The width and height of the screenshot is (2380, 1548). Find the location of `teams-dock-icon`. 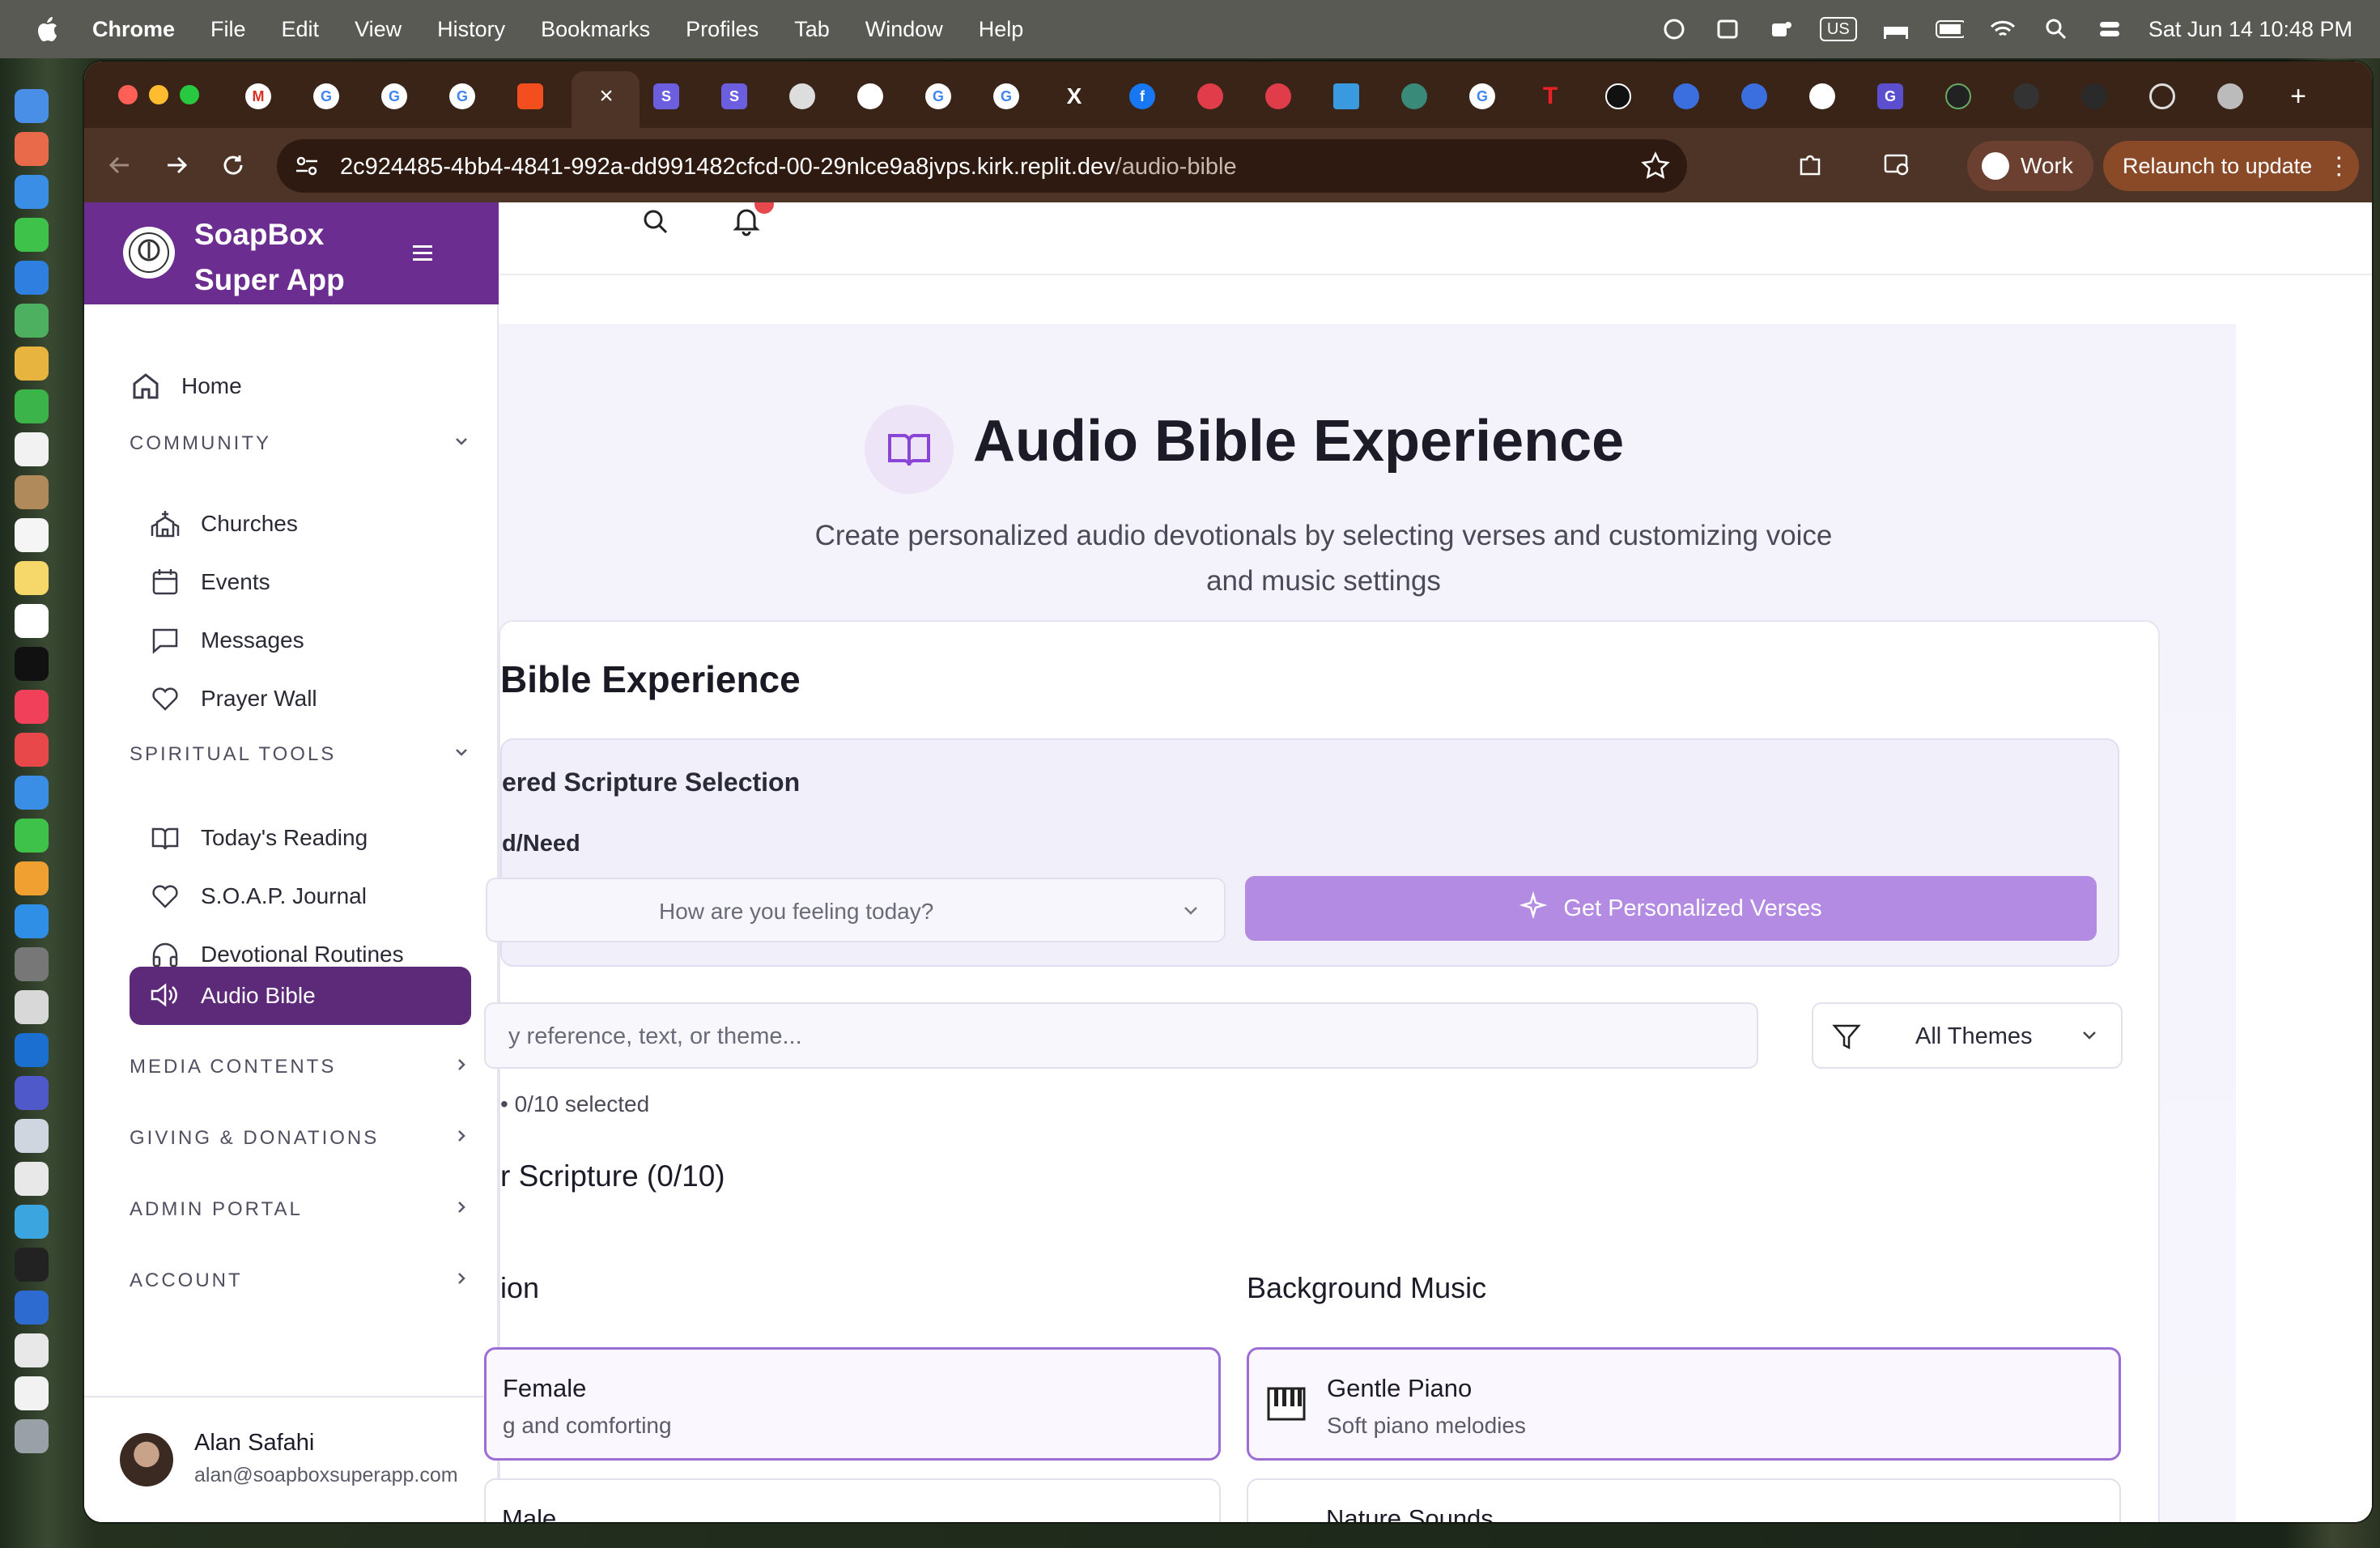

teams-dock-icon is located at coordinates (32, 1093).